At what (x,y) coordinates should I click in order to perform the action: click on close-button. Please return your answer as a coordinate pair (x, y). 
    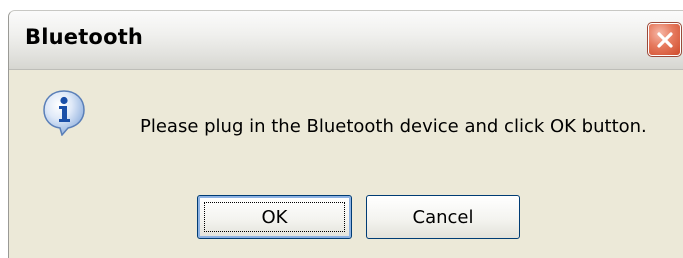
    Looking at the image, I should click on (664, 39).